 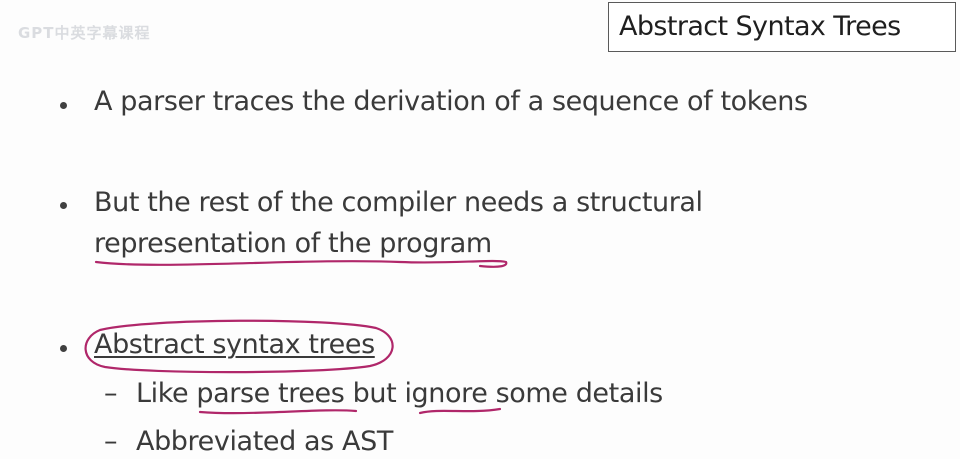 I want to click on bullet-2-line-2: representation of the program, so click(x=293, y=243).